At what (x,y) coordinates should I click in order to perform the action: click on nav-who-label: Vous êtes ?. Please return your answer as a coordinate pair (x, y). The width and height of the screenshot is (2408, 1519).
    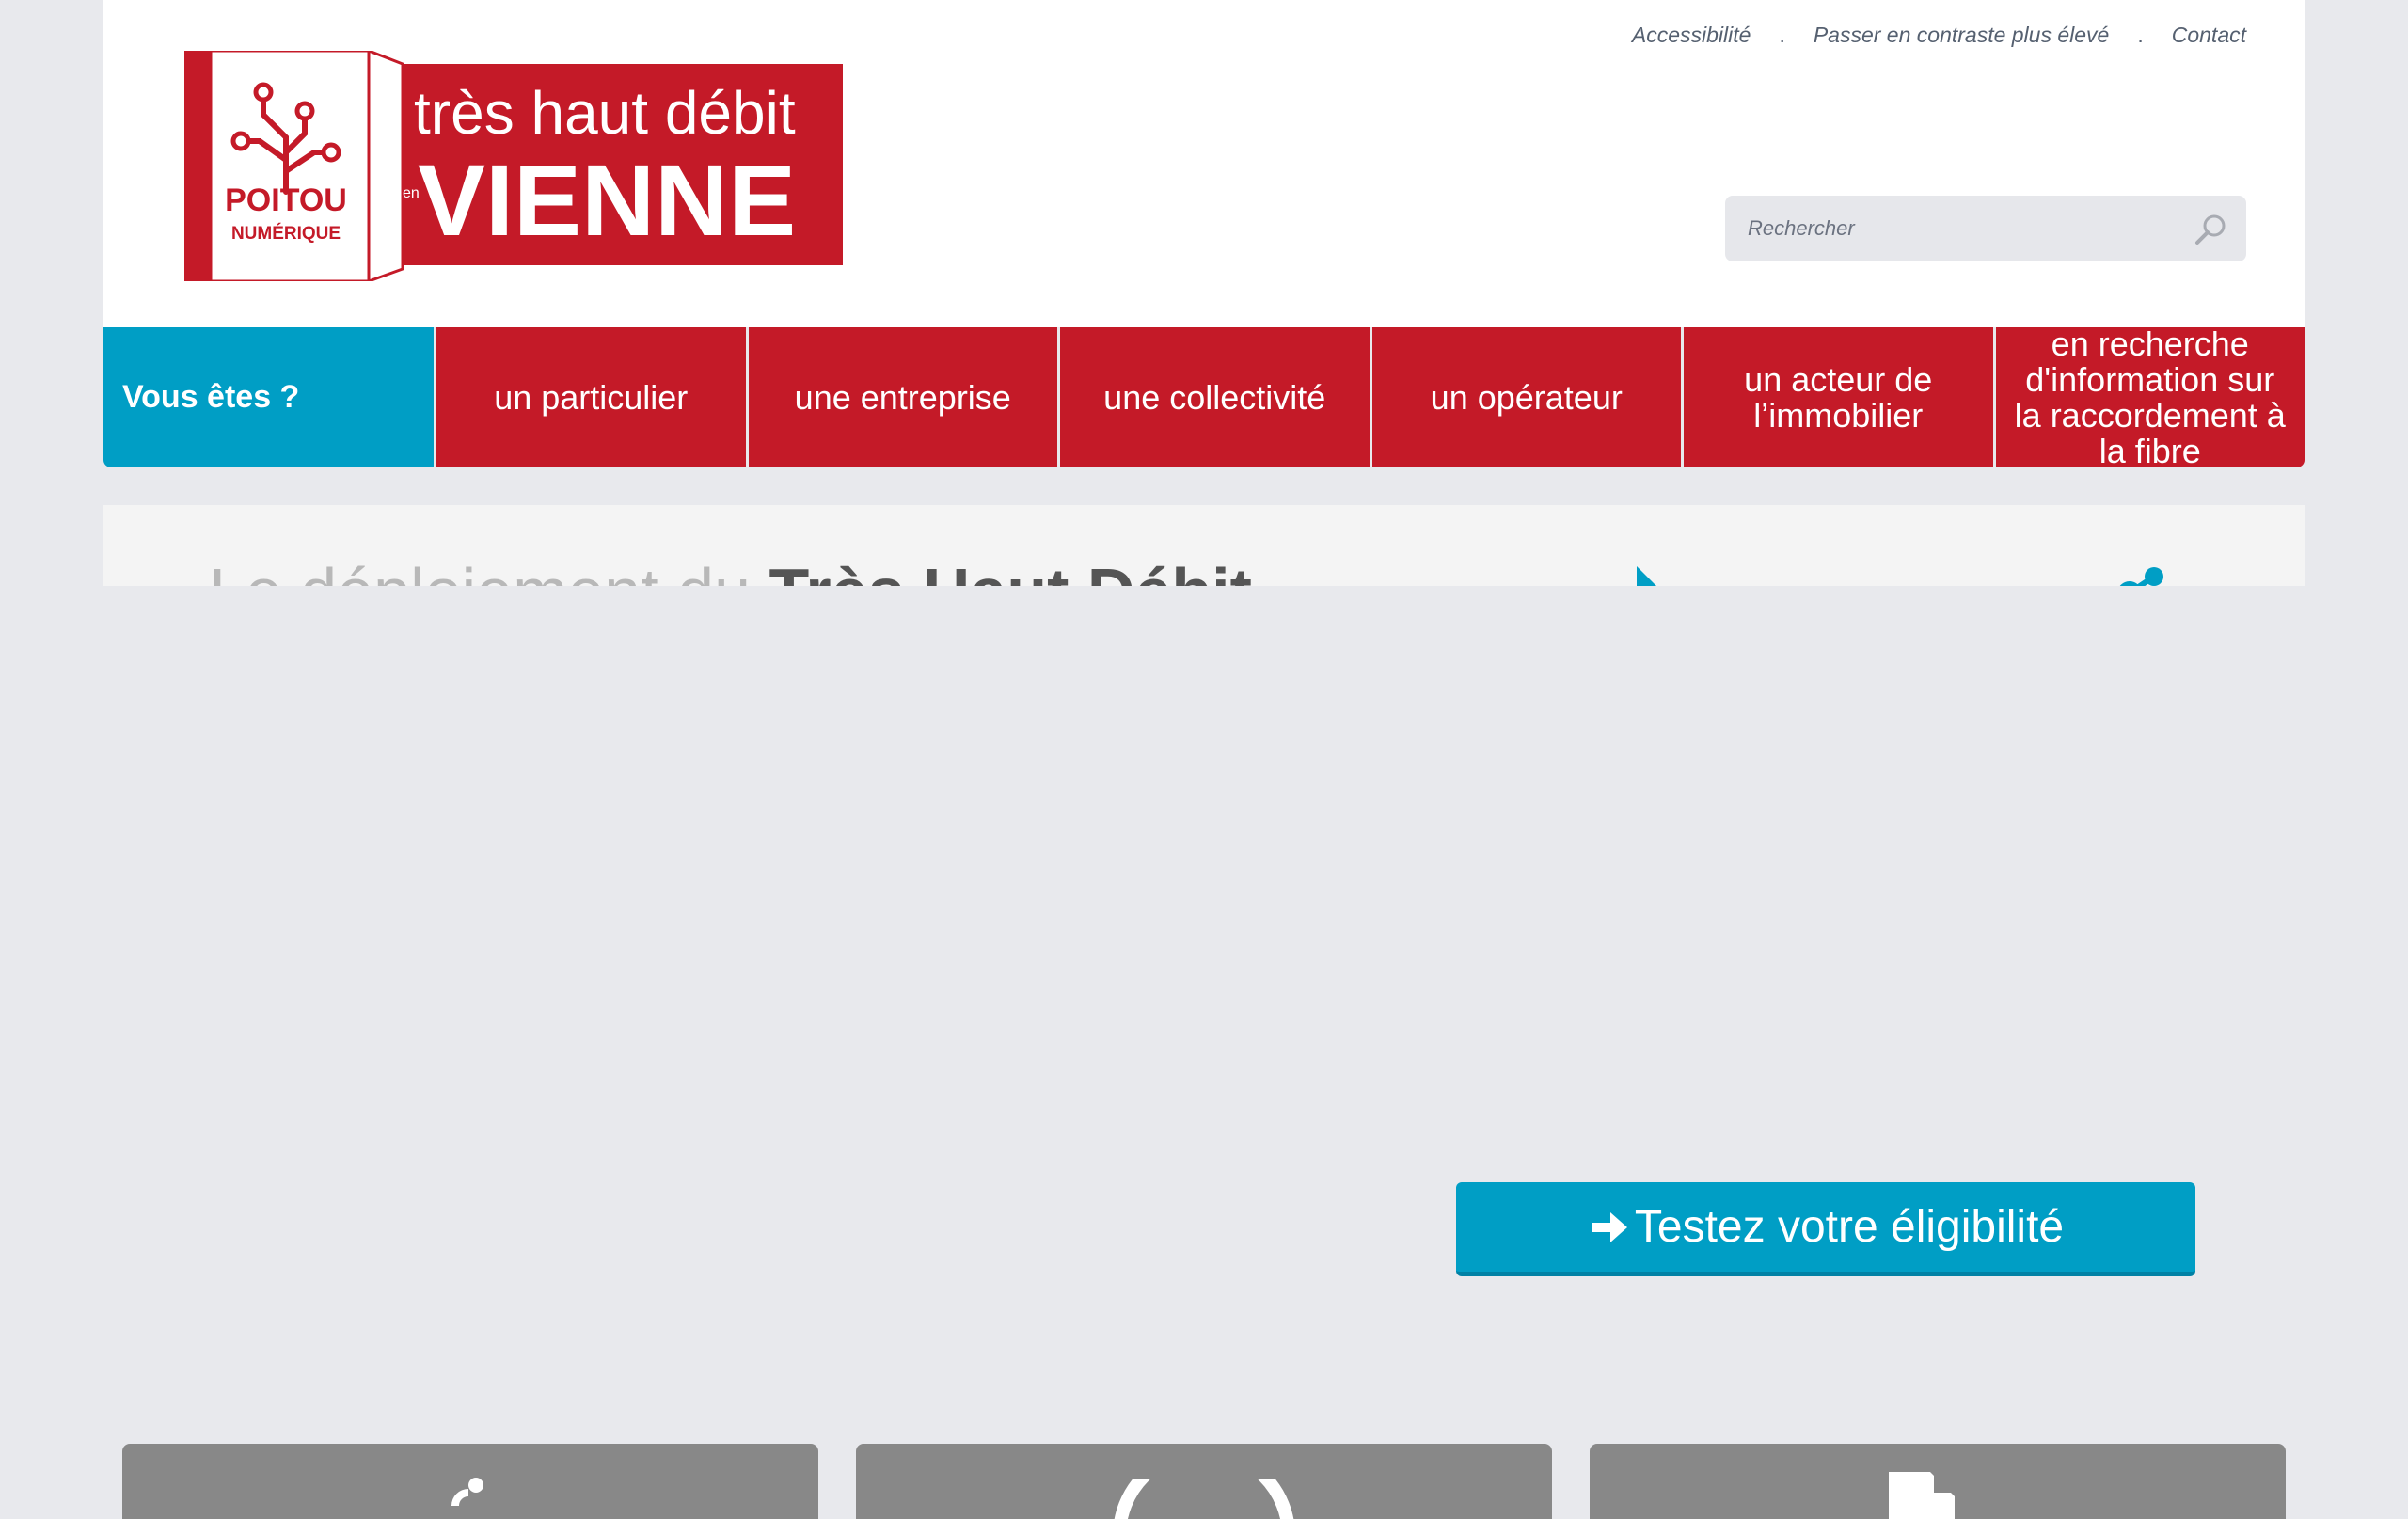
    Looking at the image, I should click on (268, 397).